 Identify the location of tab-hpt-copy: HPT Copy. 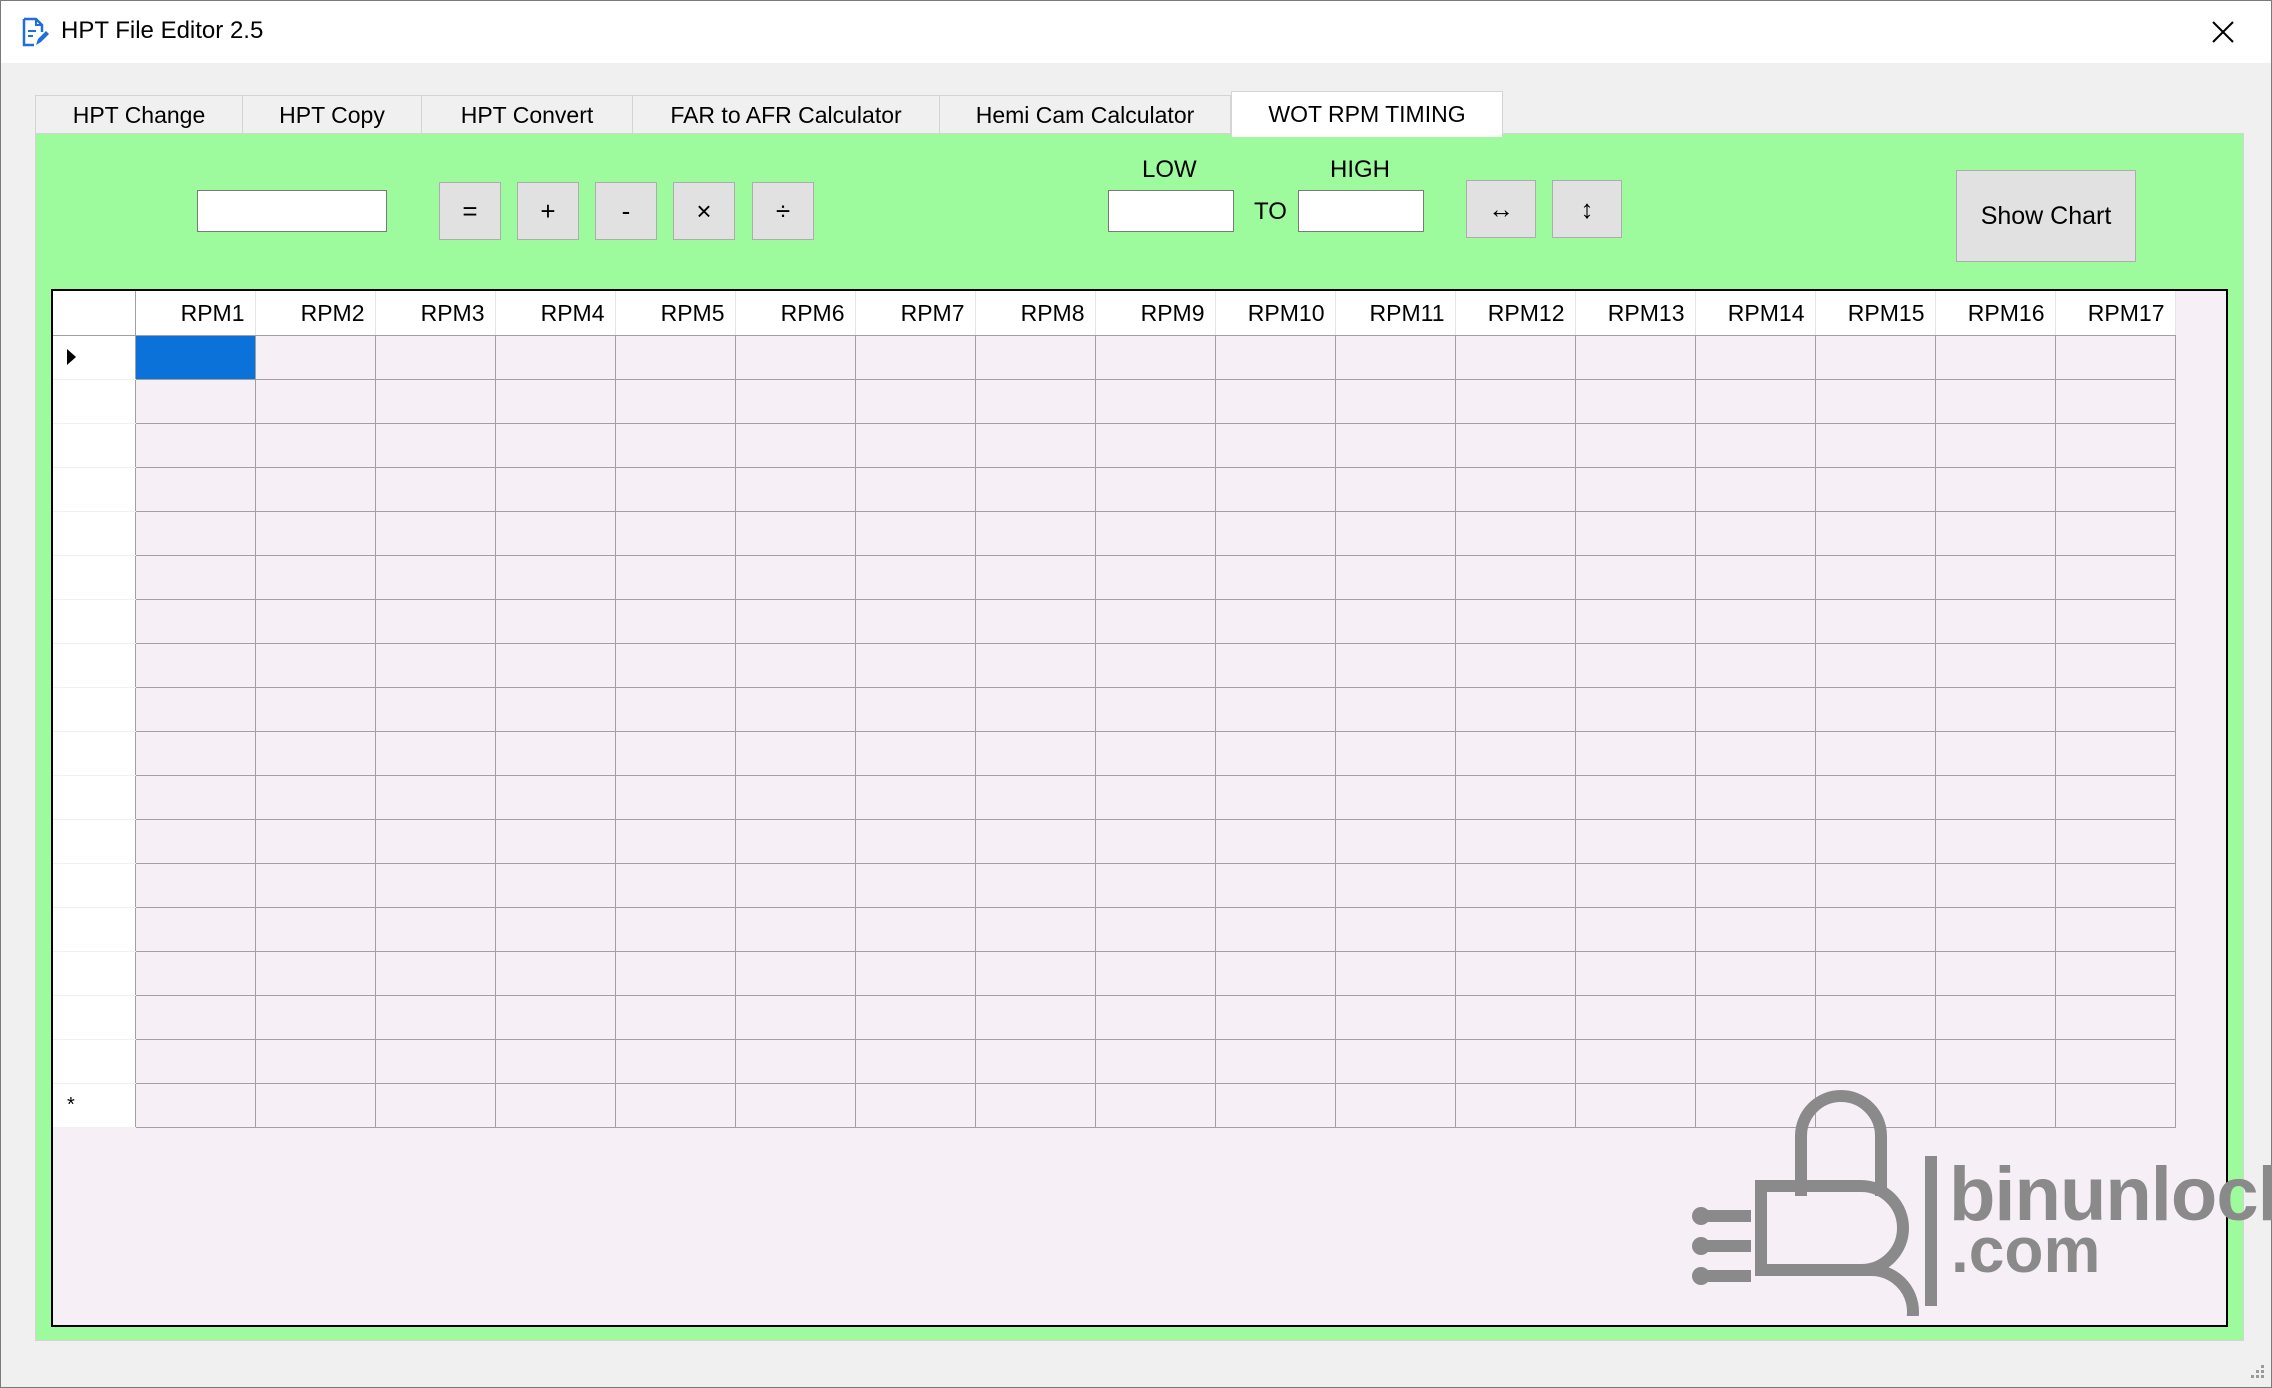
(332, 115).